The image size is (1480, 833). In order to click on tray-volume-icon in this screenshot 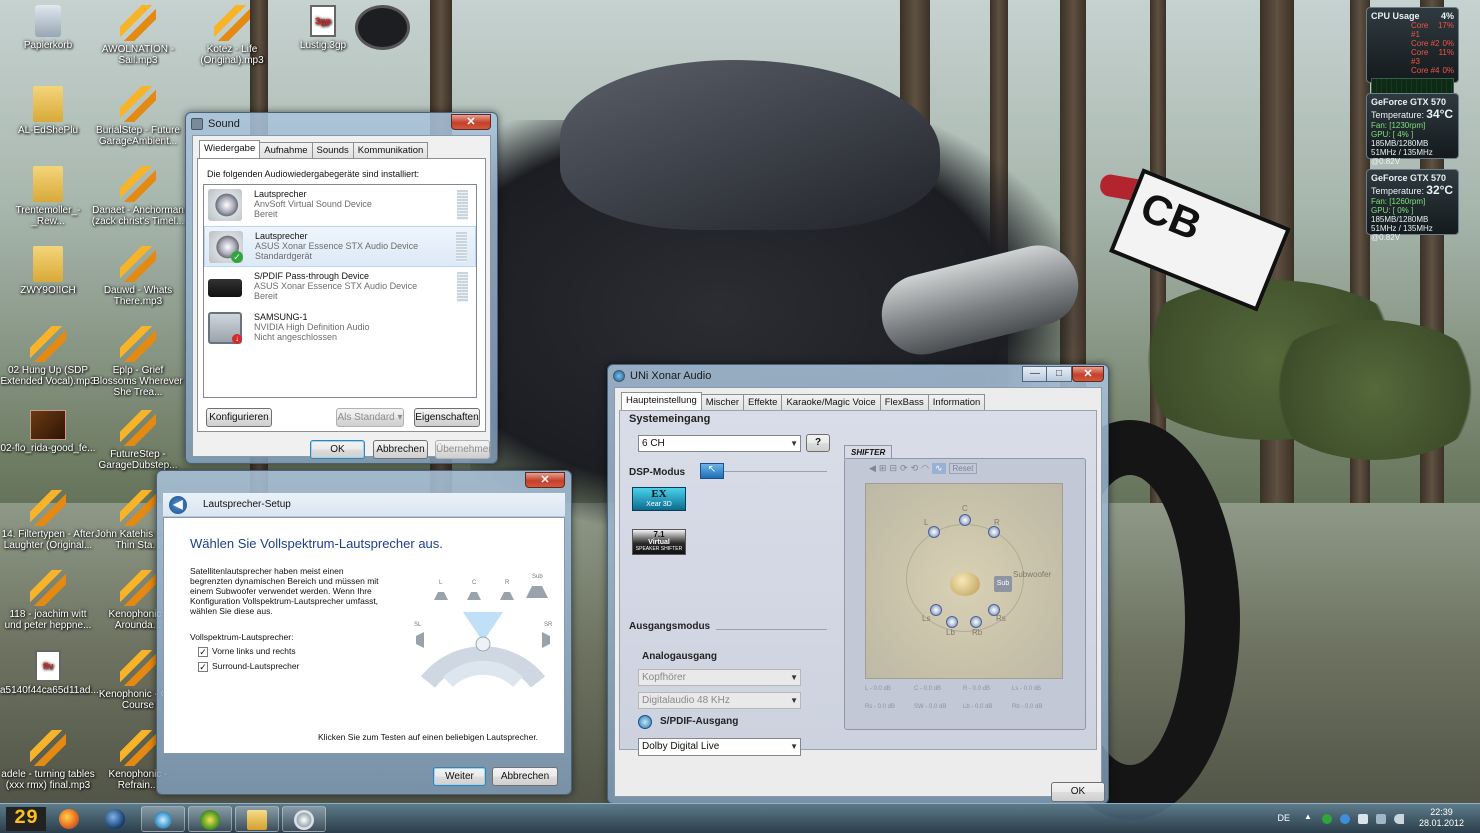, I will do `click(1399, 819)`.